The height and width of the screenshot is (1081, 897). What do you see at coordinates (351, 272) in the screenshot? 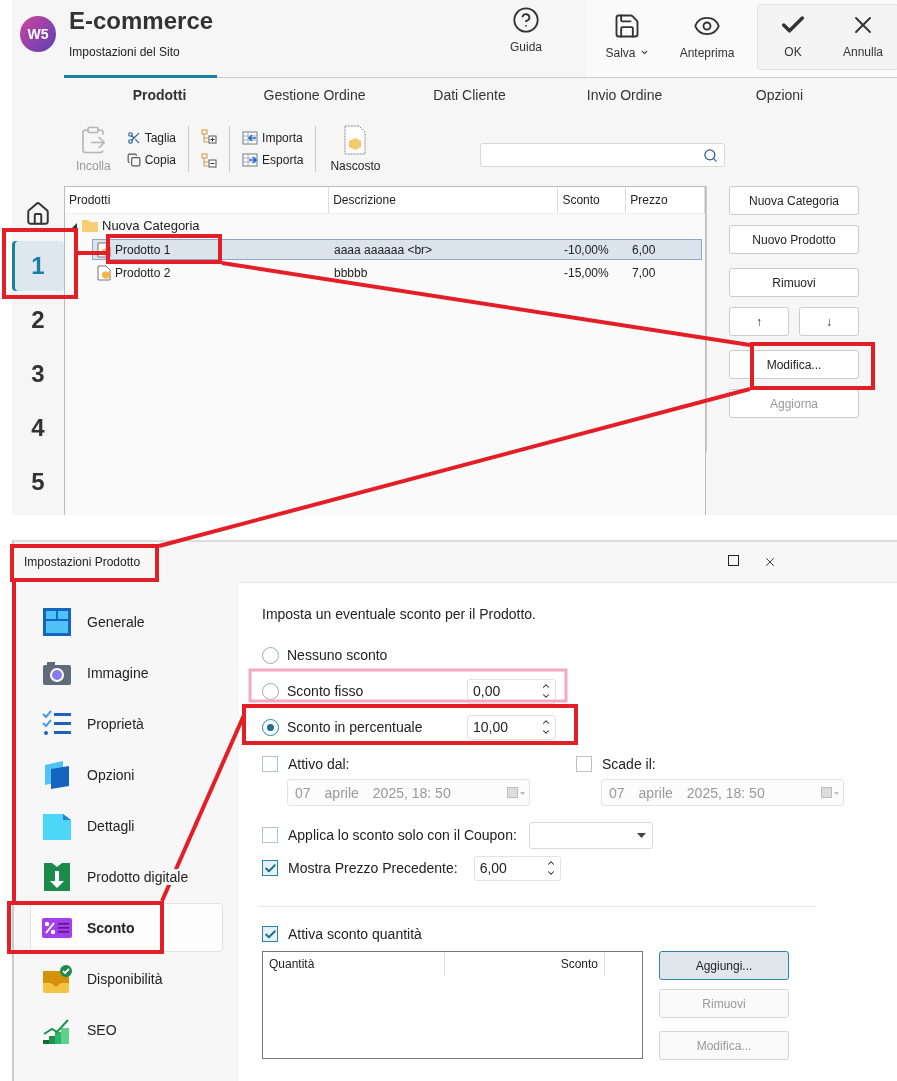
I see `table-cell-text: bbbbb` at bounding box center [351, 272].